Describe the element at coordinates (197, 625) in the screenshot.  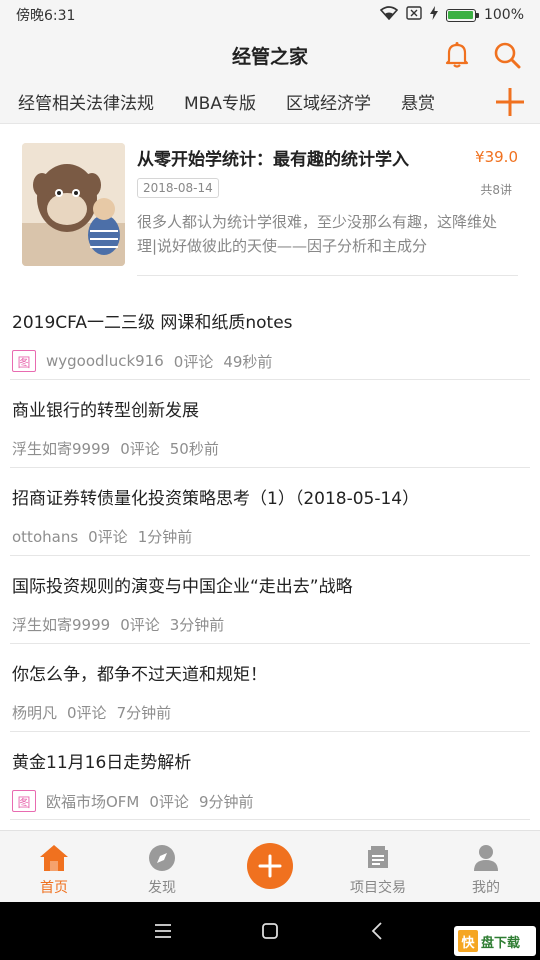
I see `article-time: 3分钟前` at that location.